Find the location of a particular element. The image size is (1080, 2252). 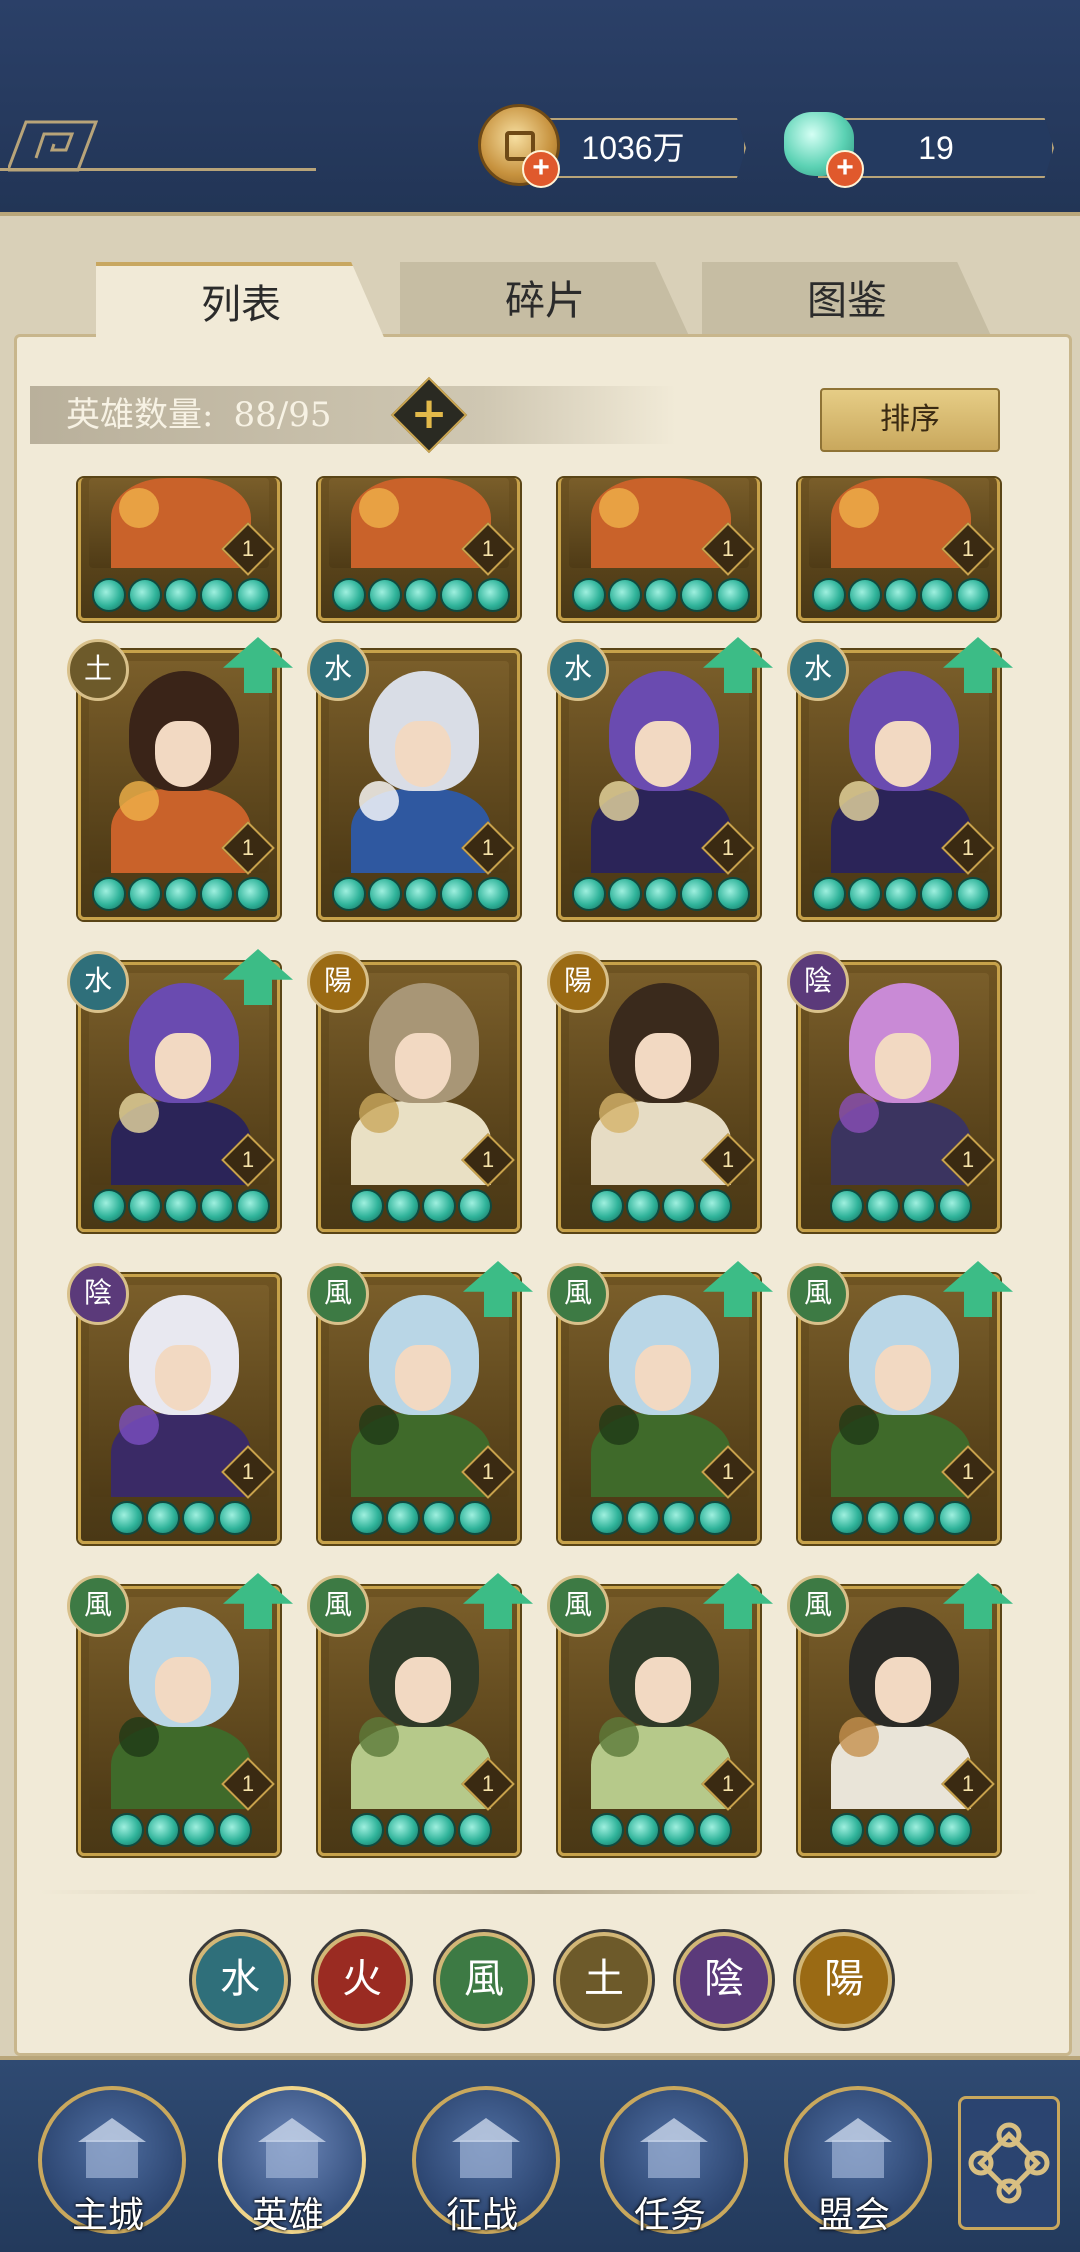

flower-knot-icon is located at coordinates (1009, 2163).